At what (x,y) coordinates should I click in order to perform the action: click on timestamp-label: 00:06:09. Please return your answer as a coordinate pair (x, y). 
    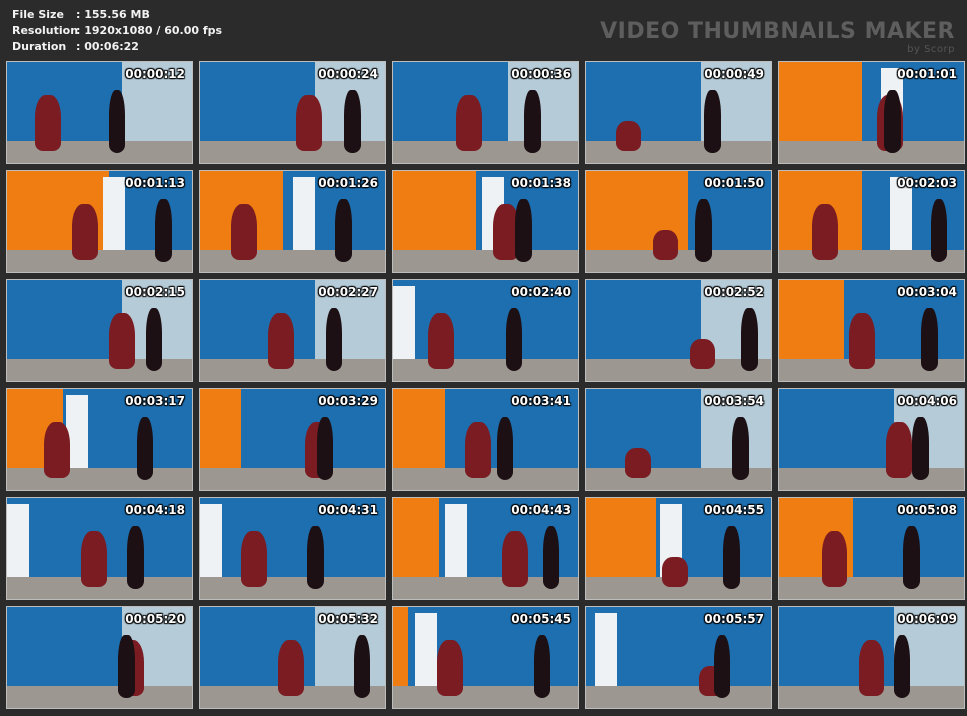
    Looking at the image, I should click on (927, 619).